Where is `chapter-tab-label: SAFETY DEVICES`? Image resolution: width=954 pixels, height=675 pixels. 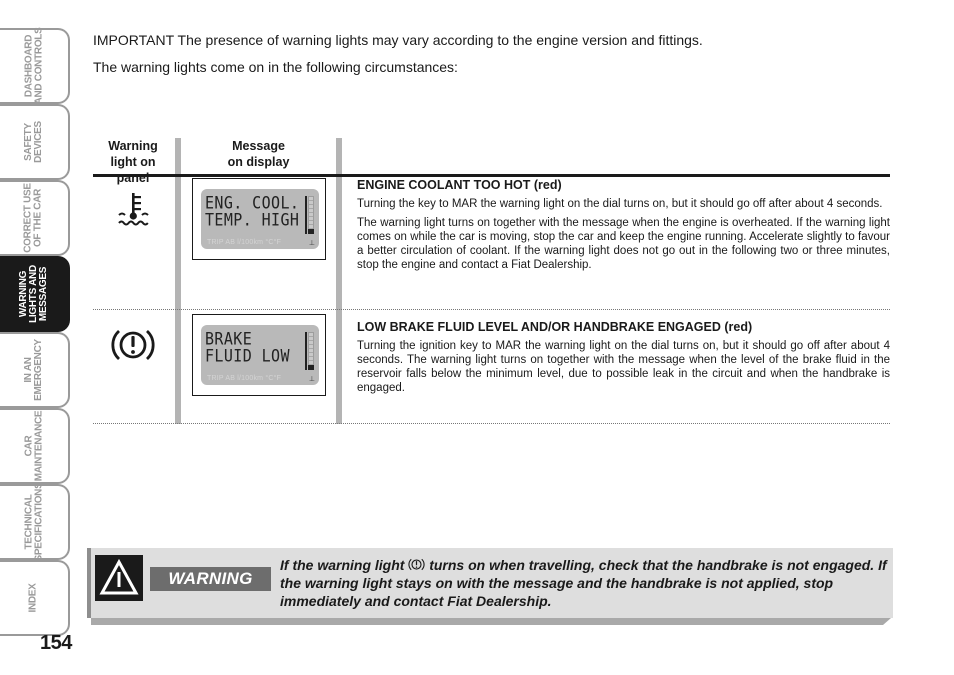 chapter-tab-label: SAFETY DEVICES is located at coordinates (33, 142).